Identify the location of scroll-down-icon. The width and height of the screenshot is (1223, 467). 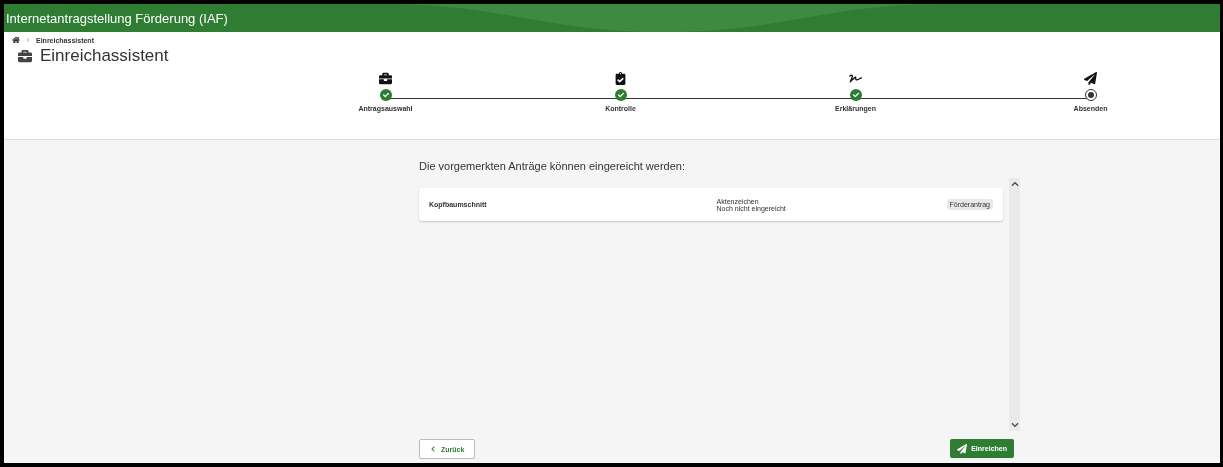
(1014, 425).